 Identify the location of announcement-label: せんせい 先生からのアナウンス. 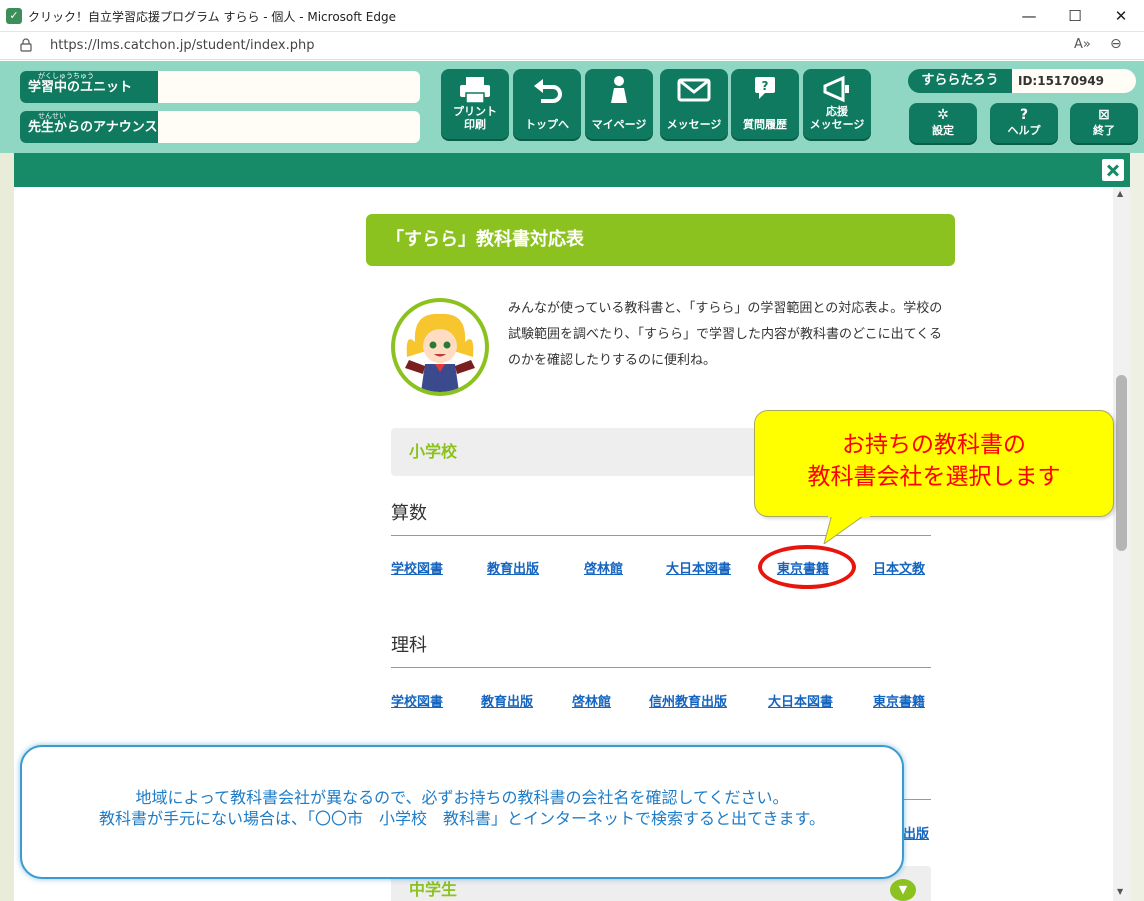
(89, 127).